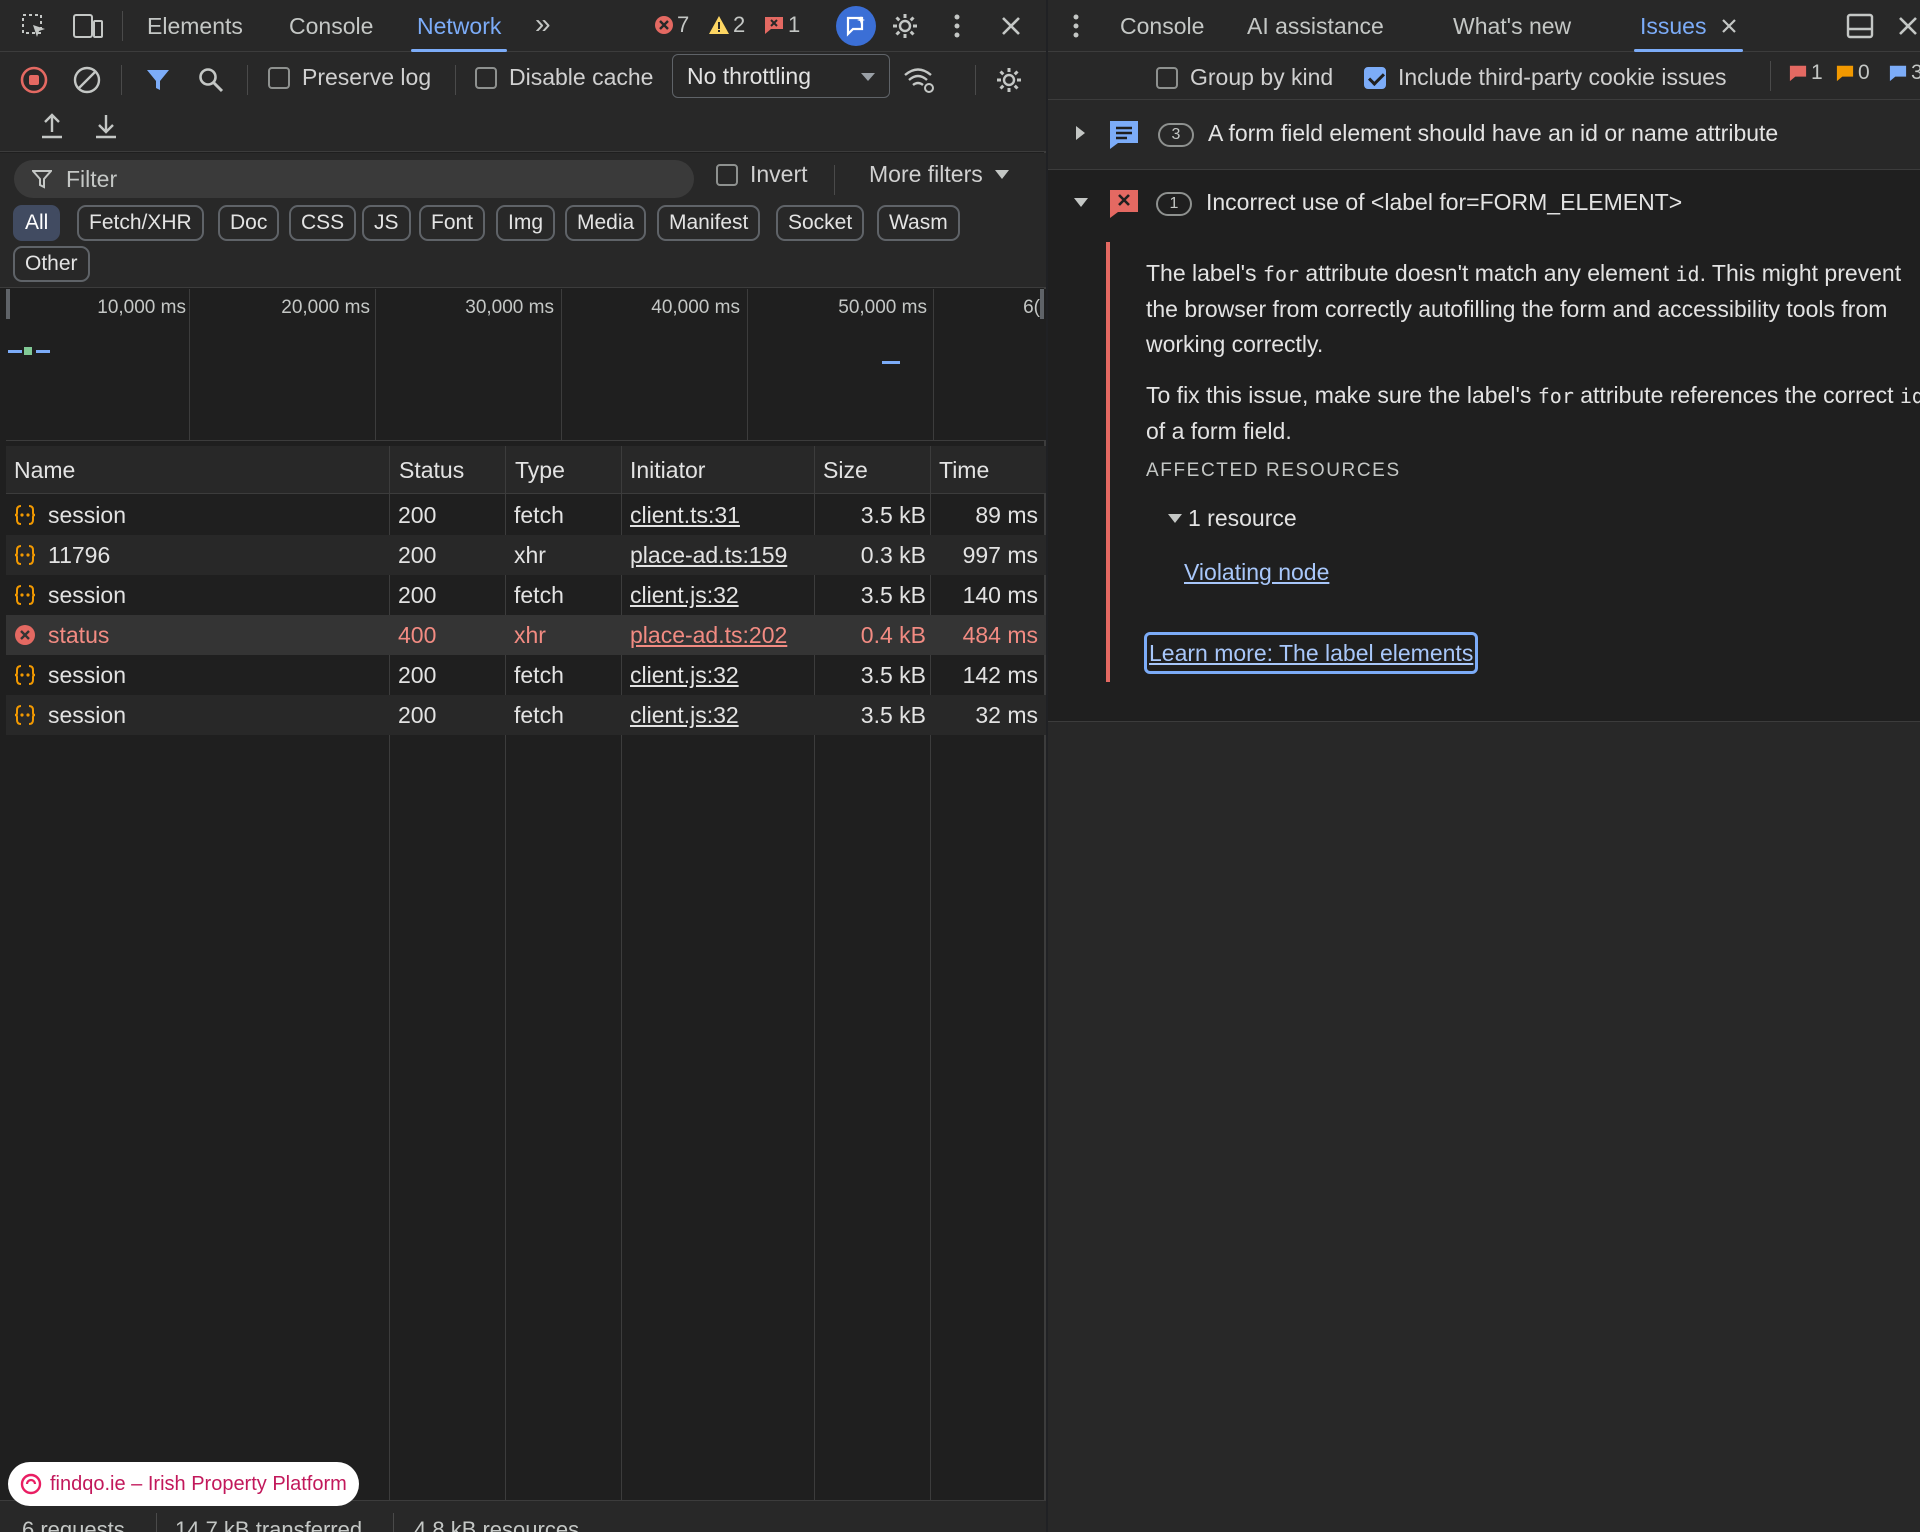 Image resolution: width=1920 pixels, height=1532 pixels. What do you see at coordinates (1232, 518) in the screenshot?
I see `resource-expander: 1 resource` at bounding box center [1232, 518].